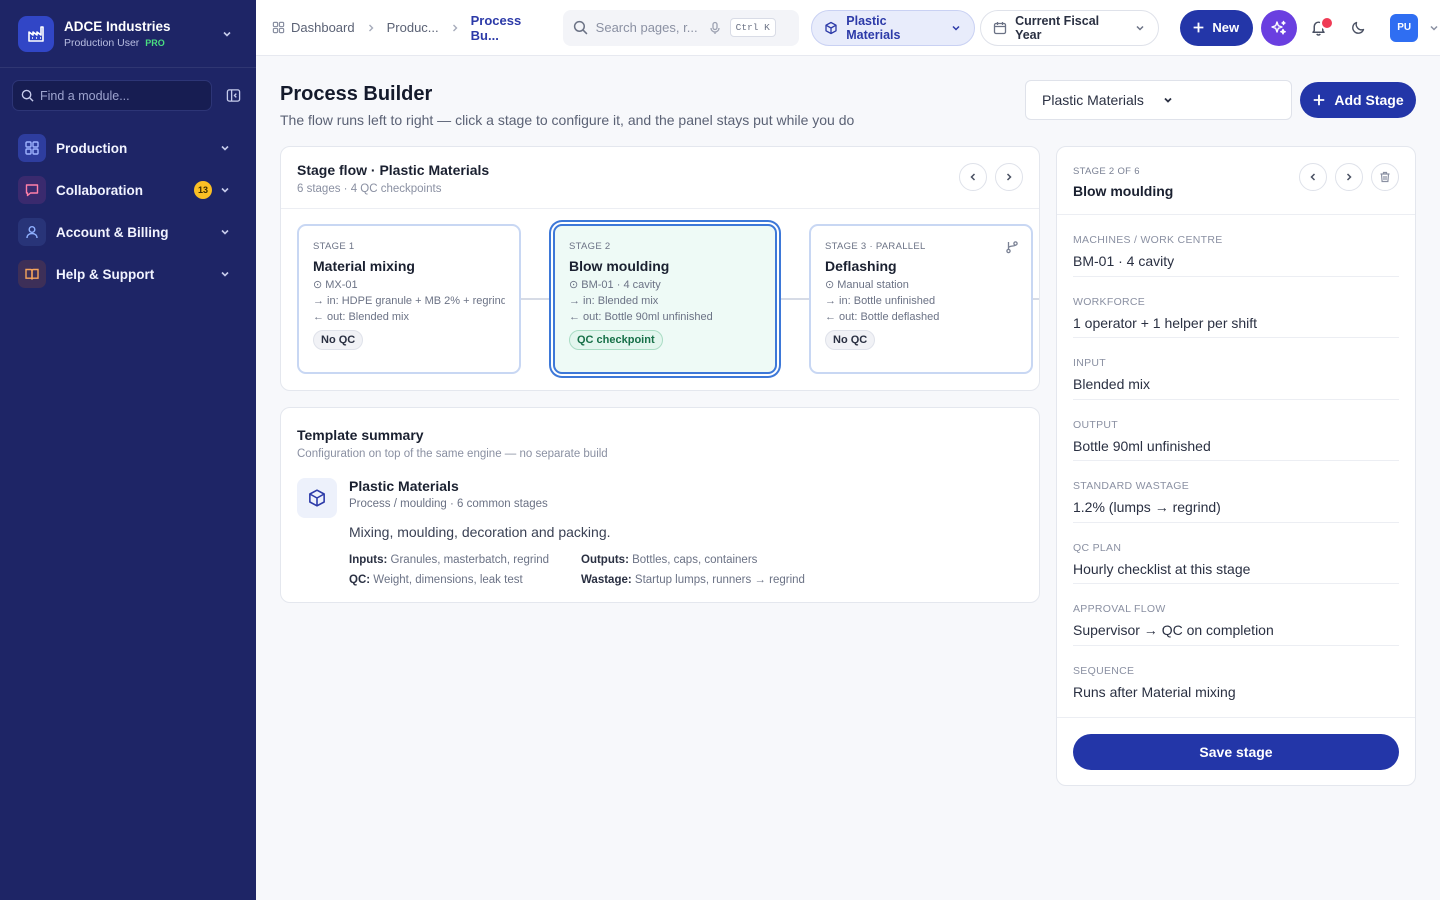  What do you see at coordinates (360, 580) in the screenshot?
I see `kv-label: QC:` at bounding box center [360, 580].